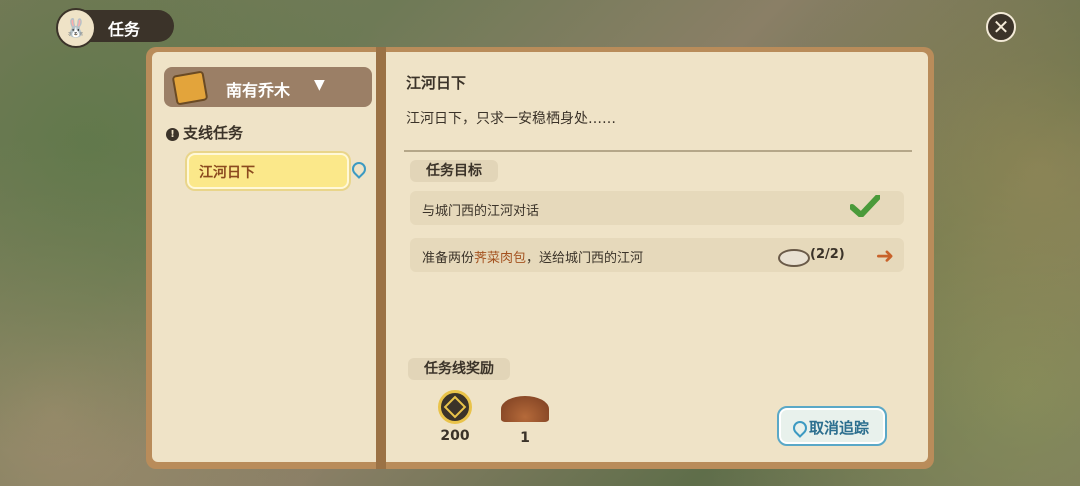 Image resolution: width=1080 pixels, height=486 pixels. Describe the element at coordinates (268, 171) in the screenshot. I see `quest-list-item: 江河日下` at that location.